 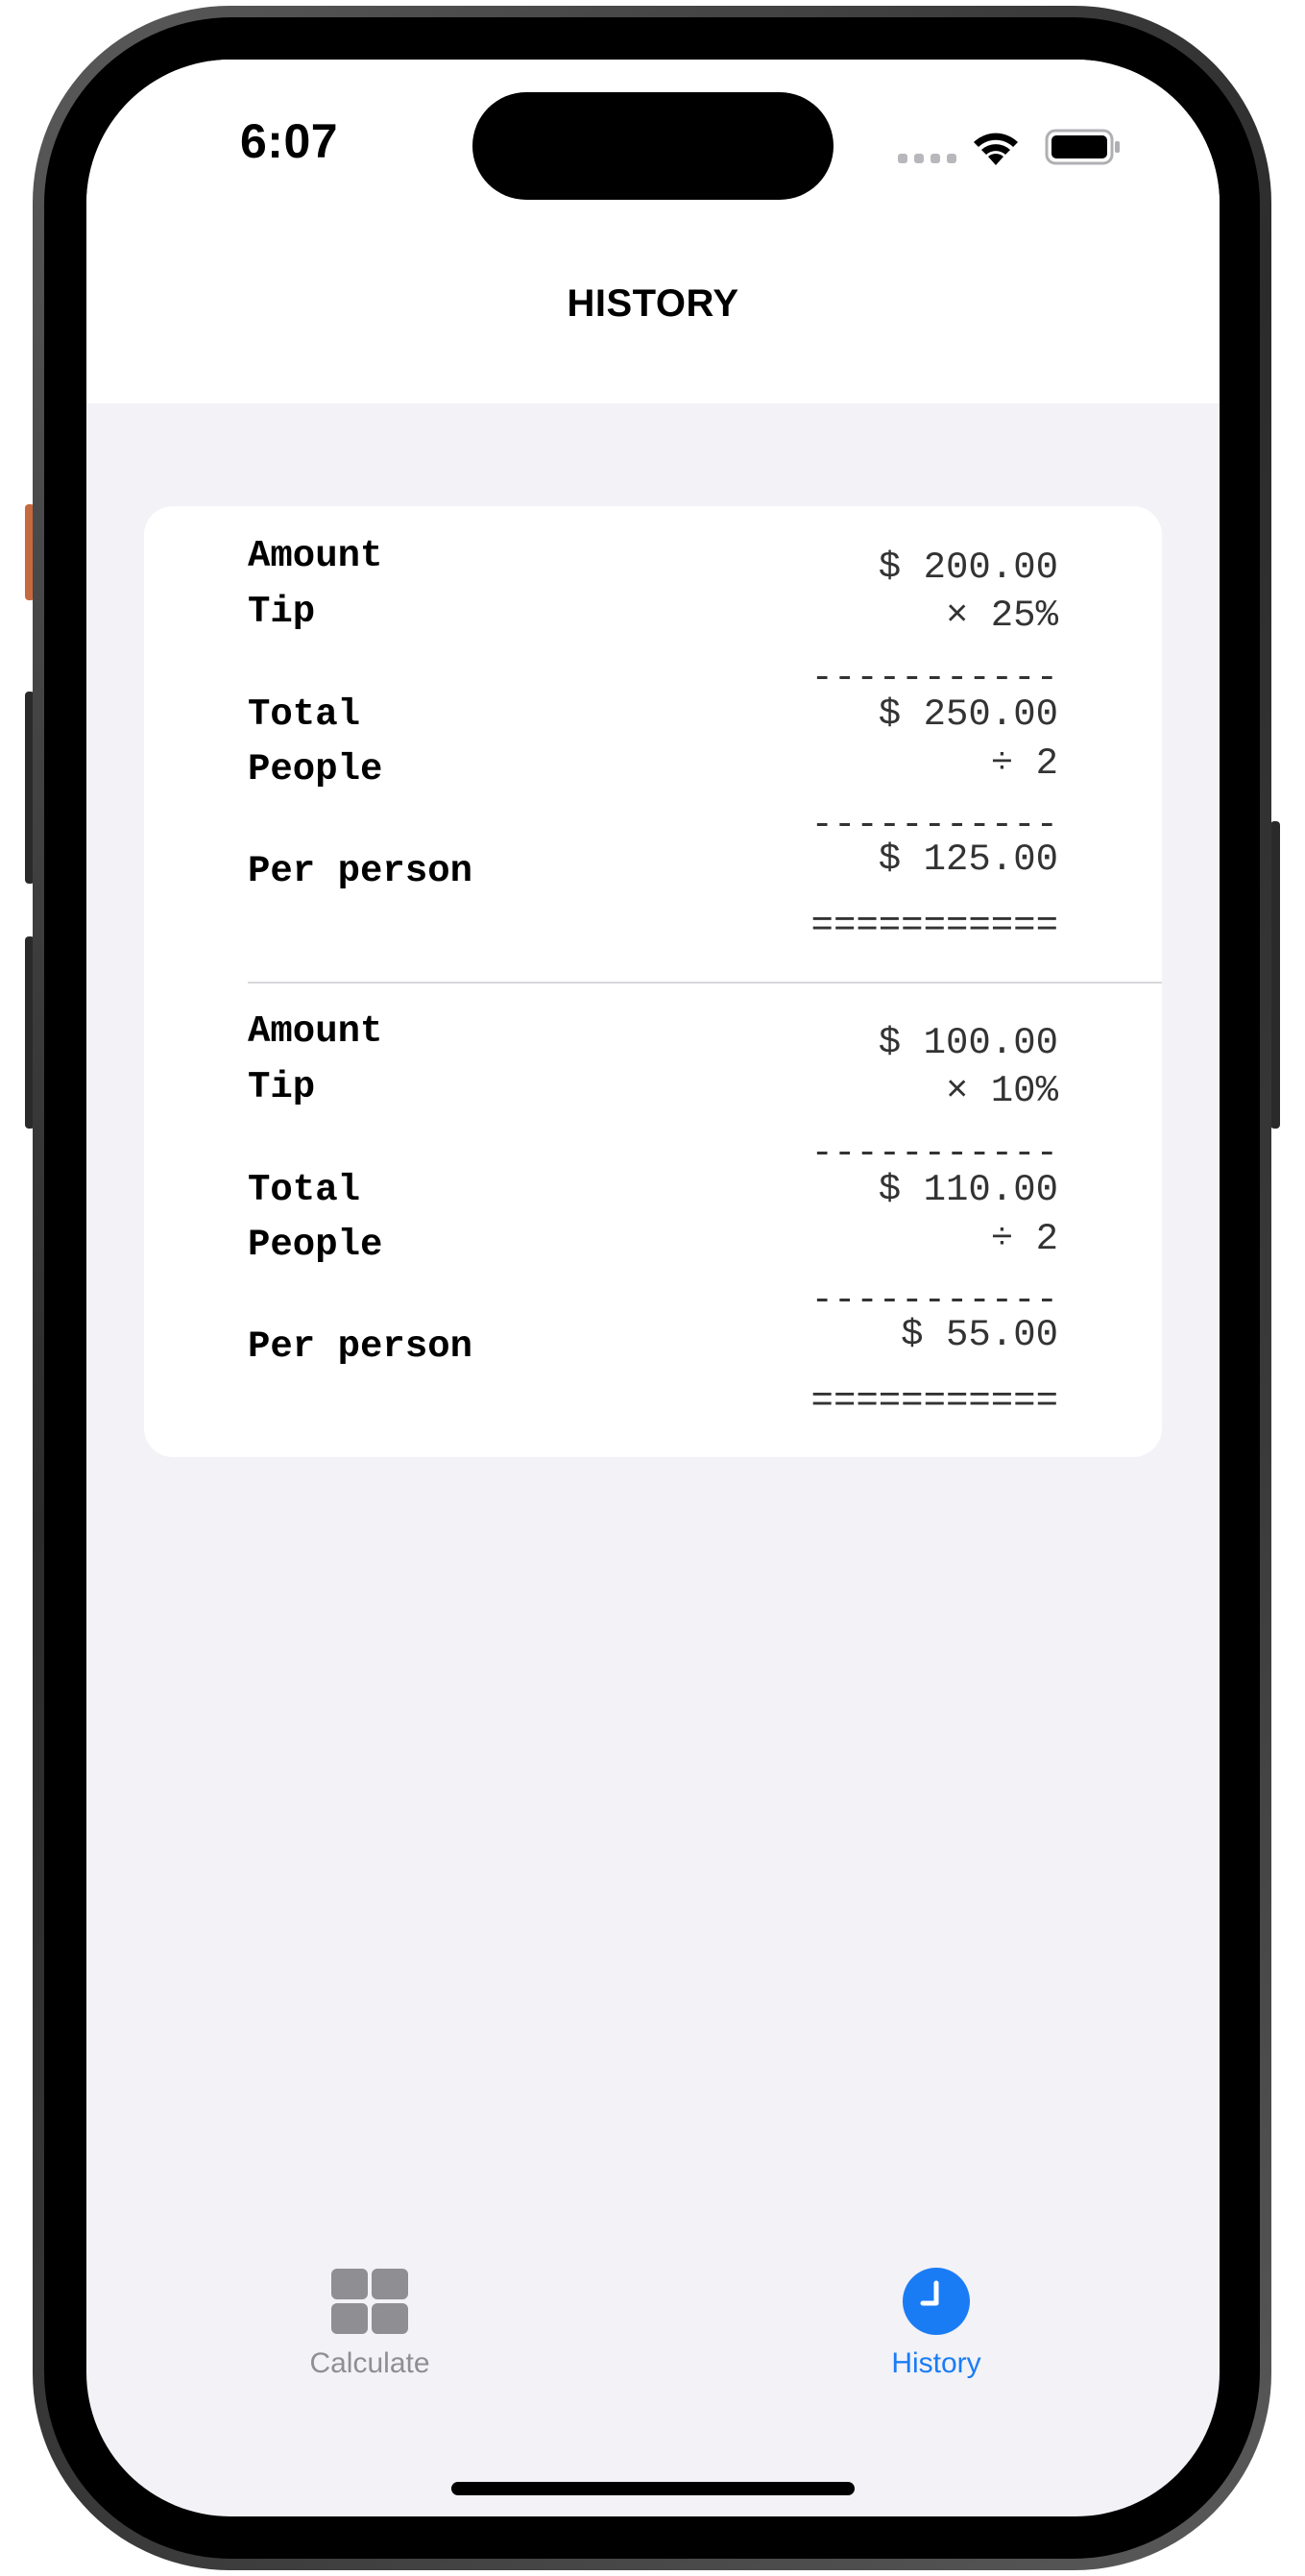 I want to click on wifi-icon, so click(x=996, y=149).